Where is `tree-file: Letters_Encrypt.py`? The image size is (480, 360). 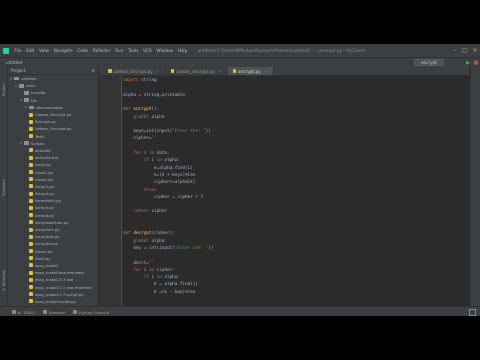
tree-file: Letters_Encrypt.py is located at coordinates (53, 128).